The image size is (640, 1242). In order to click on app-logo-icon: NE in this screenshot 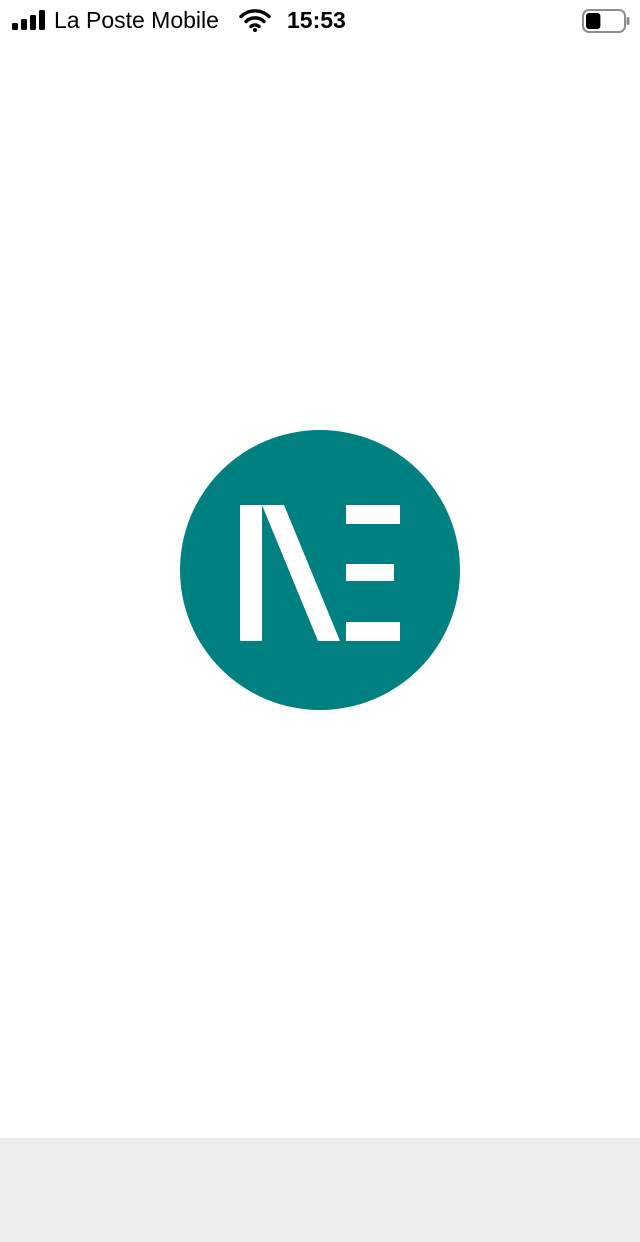, I will do `click(320, 570)`.